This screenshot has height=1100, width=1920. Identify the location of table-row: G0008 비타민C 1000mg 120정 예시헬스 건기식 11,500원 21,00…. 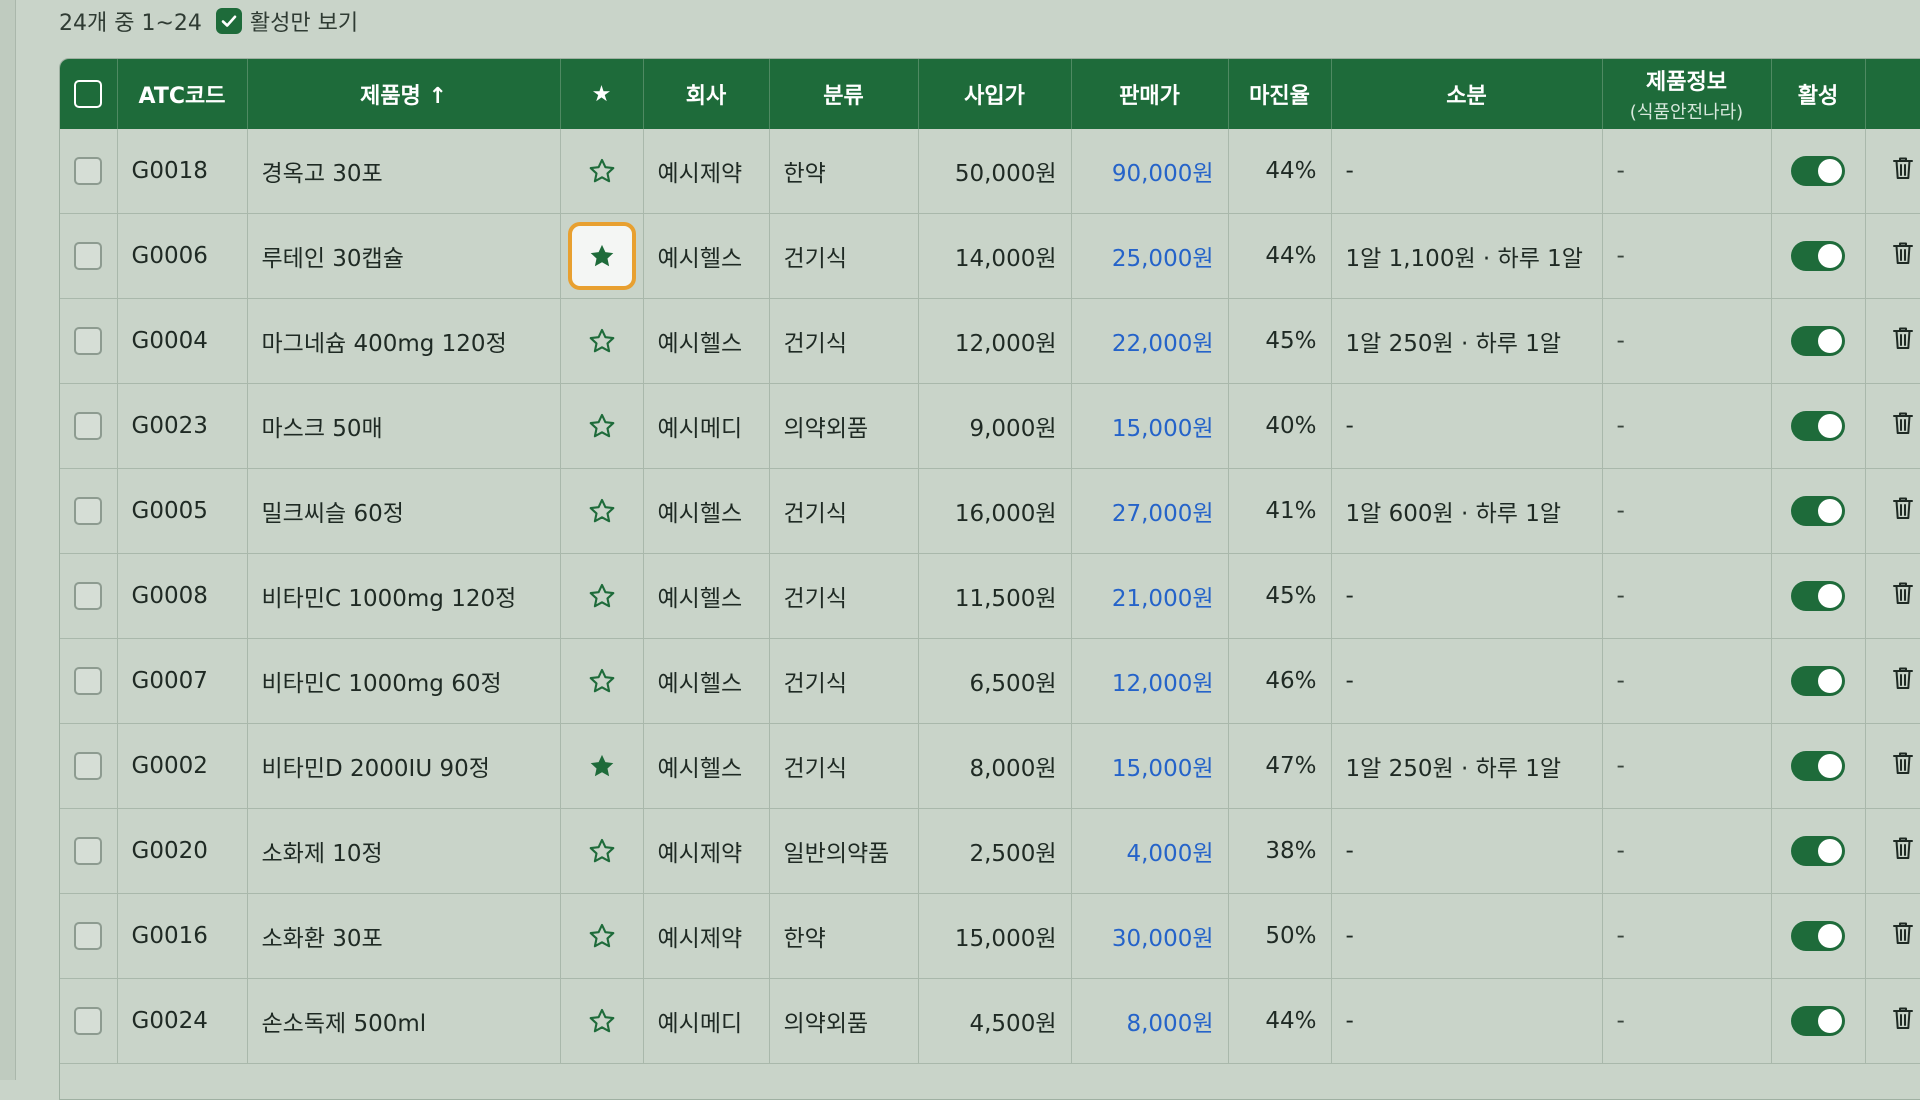
(990, 596).